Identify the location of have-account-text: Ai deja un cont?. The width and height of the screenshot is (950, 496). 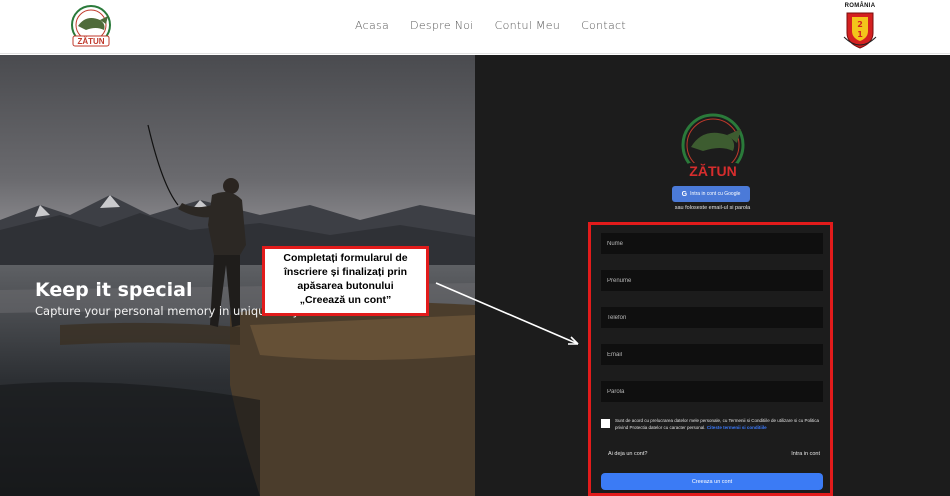
(628, 454).